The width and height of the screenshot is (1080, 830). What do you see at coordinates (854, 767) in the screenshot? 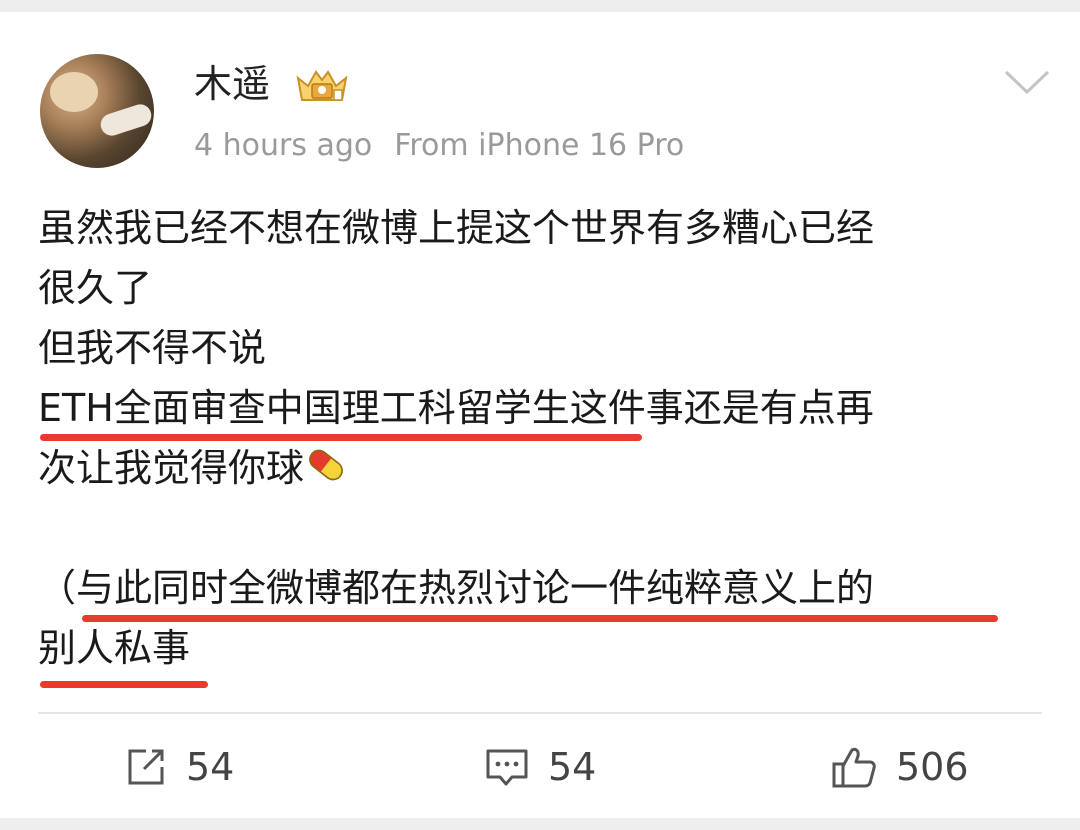
I see `thumbs-up-icon` at bounding box center [854, 767].